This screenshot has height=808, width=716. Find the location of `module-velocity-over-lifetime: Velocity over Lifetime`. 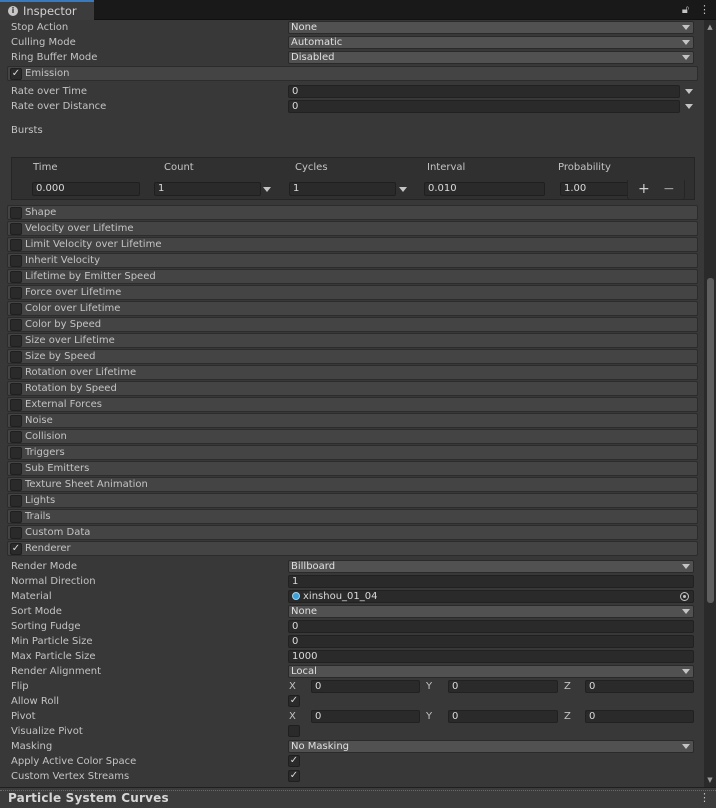

module-velocity-over-lifetime: Velocity over Lifetime is located at coordinates (352, 228).